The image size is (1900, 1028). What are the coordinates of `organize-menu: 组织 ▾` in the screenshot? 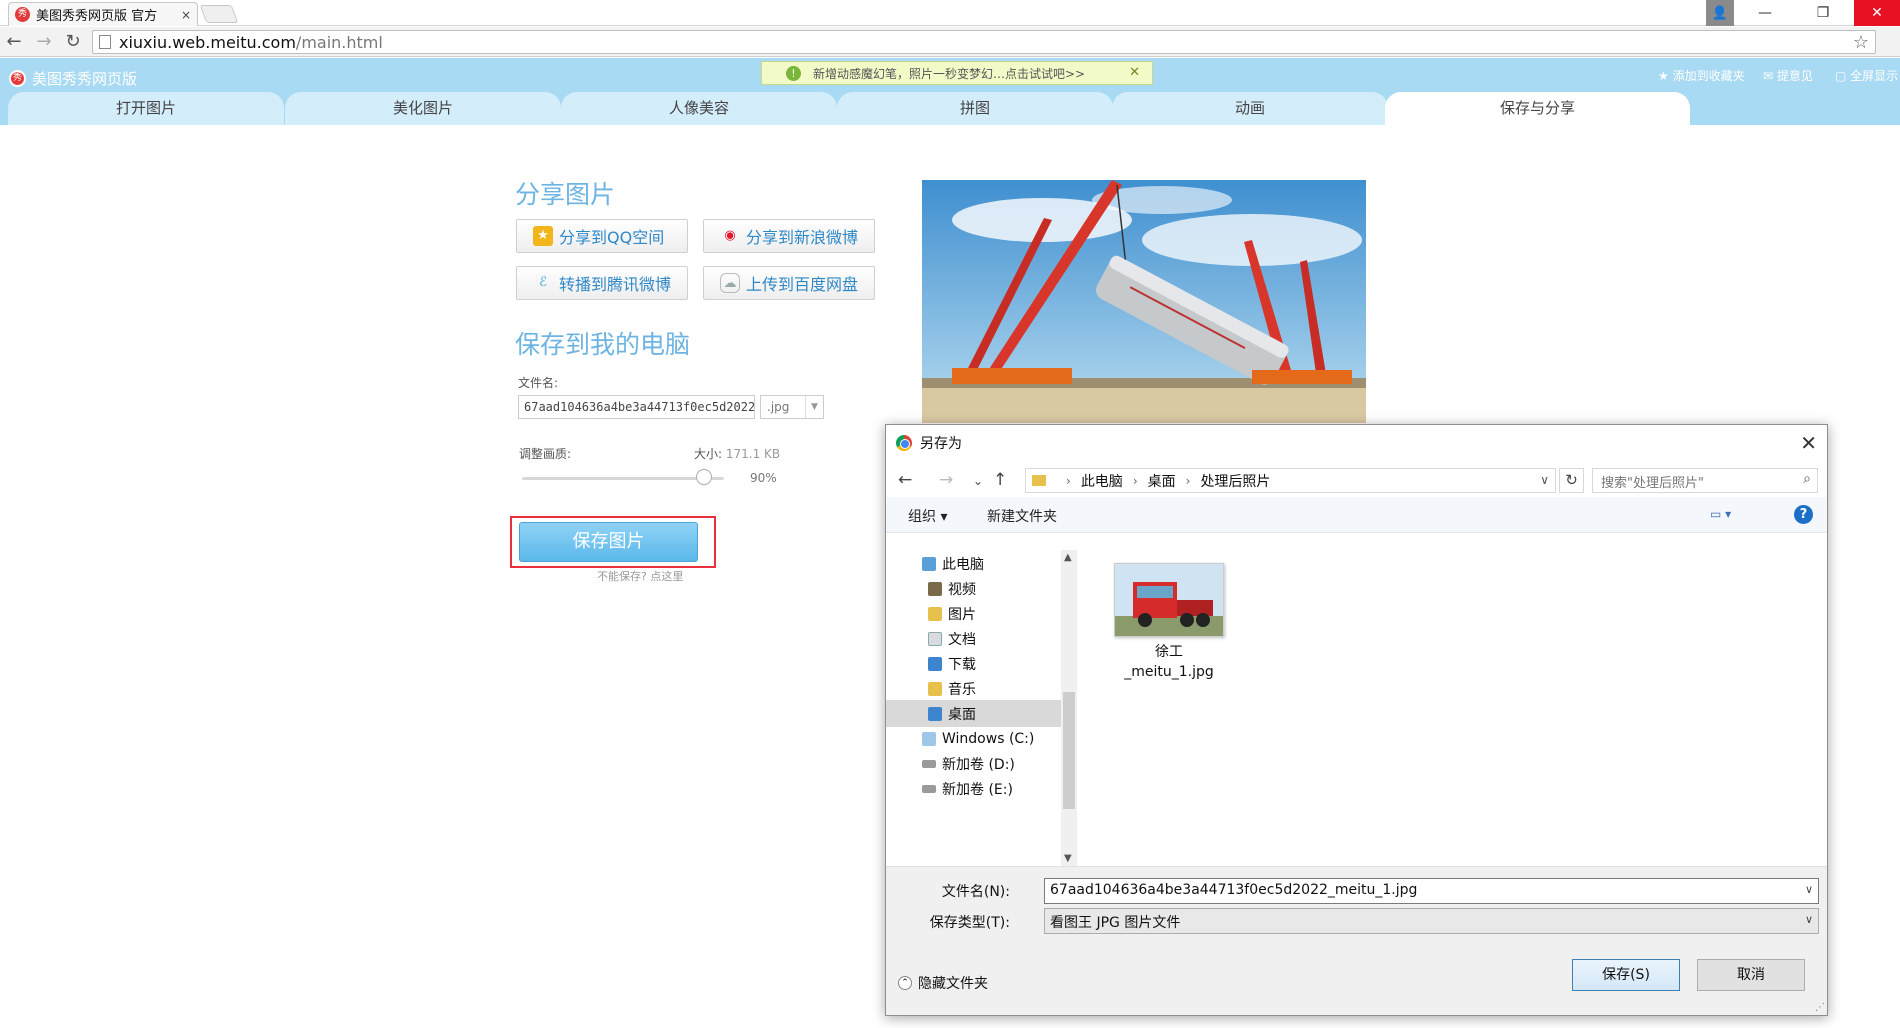 It's located at (927, 516).